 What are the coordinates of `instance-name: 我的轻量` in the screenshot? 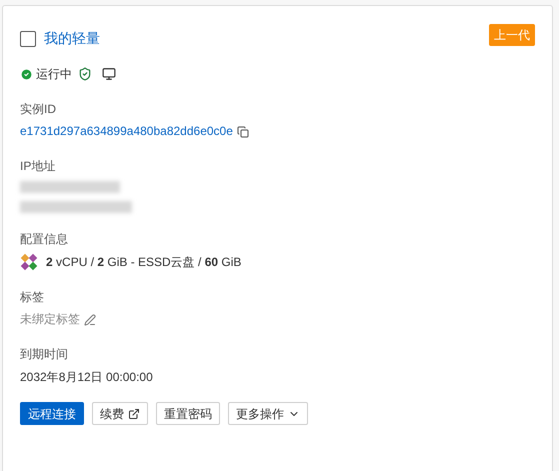 It's located at (72, 38).